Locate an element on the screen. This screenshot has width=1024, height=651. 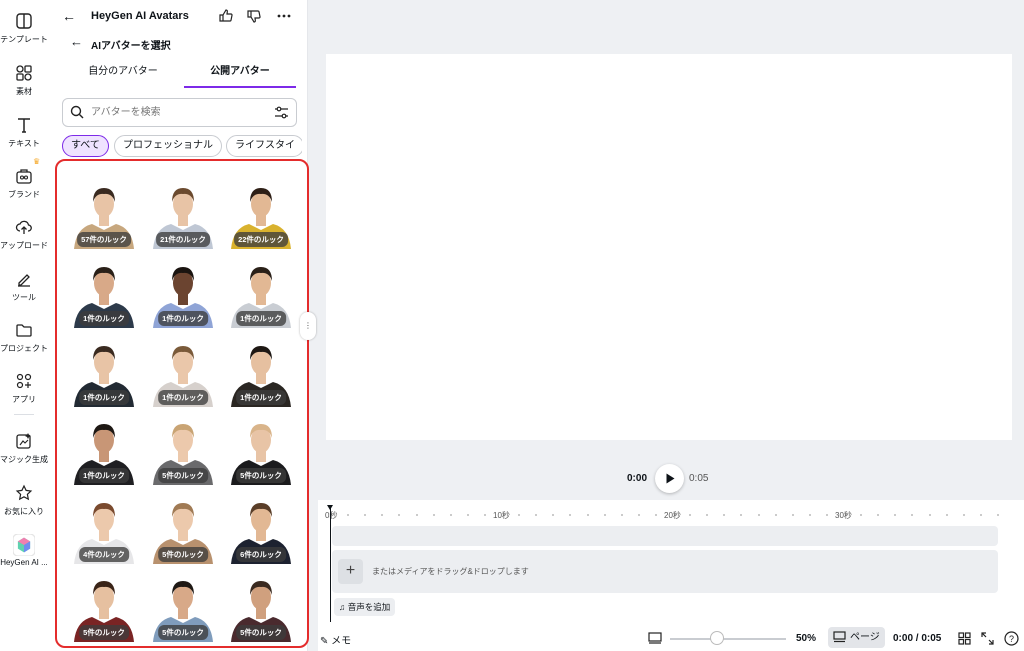
pages-label: ページ is located at coordinates (865, 637).